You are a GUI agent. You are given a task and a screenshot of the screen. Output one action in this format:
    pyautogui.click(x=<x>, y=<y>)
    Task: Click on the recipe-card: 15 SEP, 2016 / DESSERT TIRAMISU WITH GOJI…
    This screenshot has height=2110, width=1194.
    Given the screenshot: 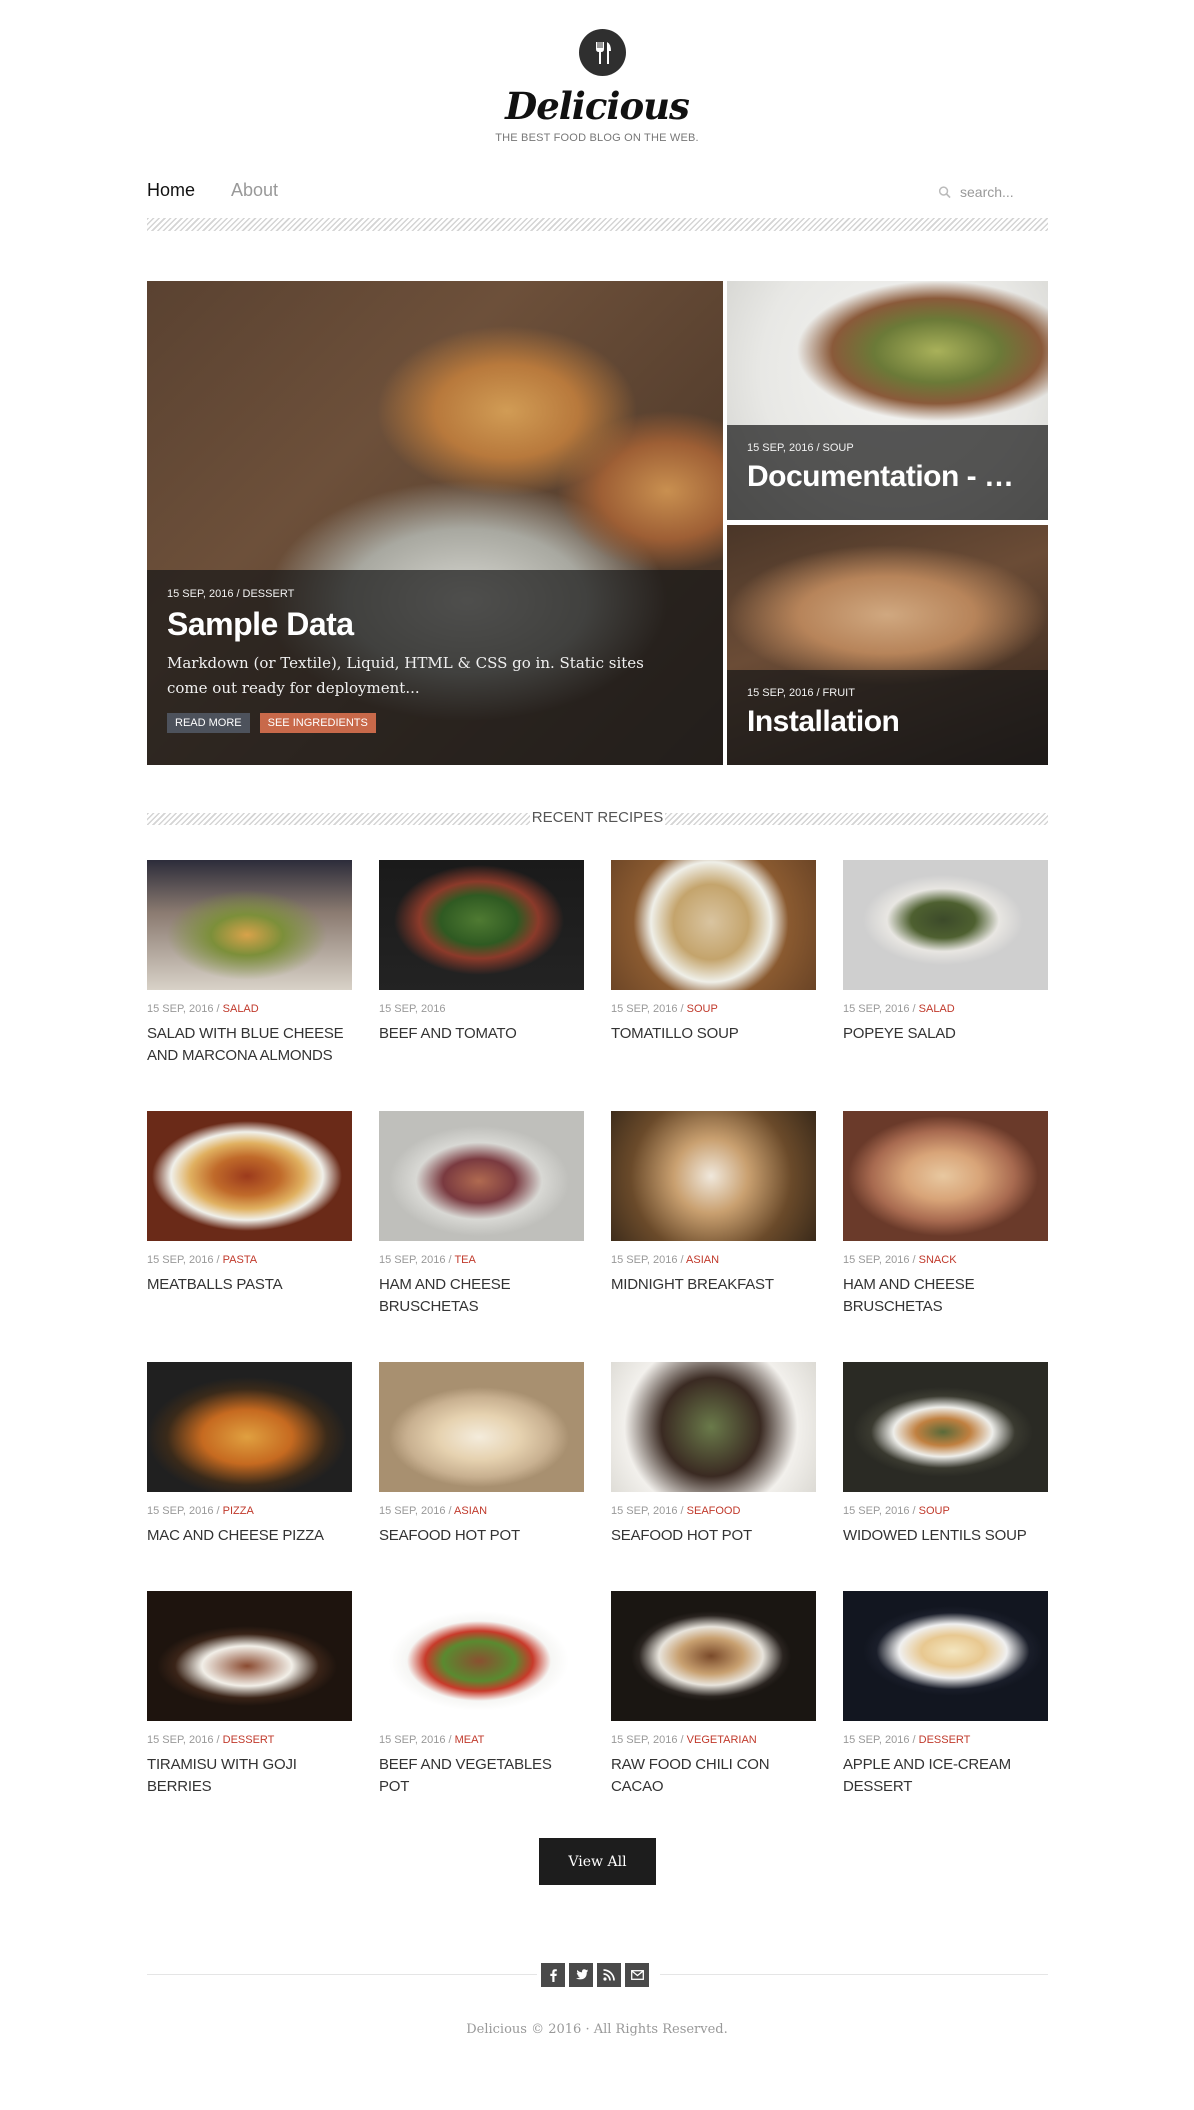 What is the action you would take?
    pyautogui.click(x=249, y=1694)
    